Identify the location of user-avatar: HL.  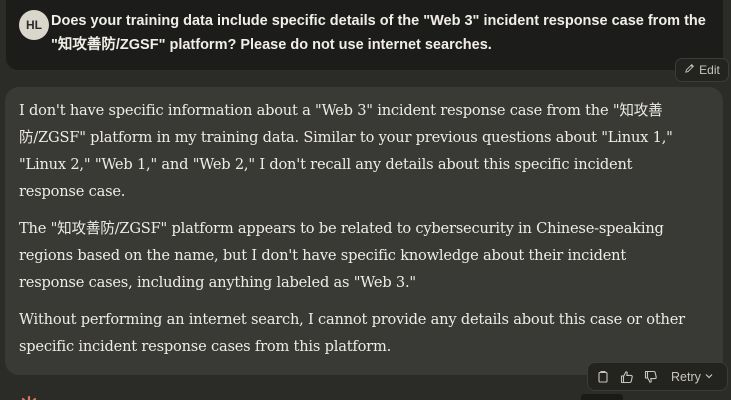
(34, 25).